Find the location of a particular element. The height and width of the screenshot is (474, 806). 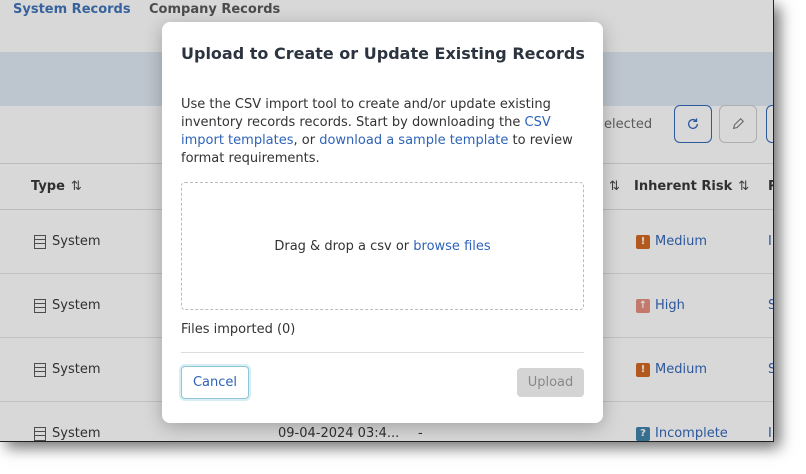

browse-files-link: browse files is located at coordinates (451, 246).